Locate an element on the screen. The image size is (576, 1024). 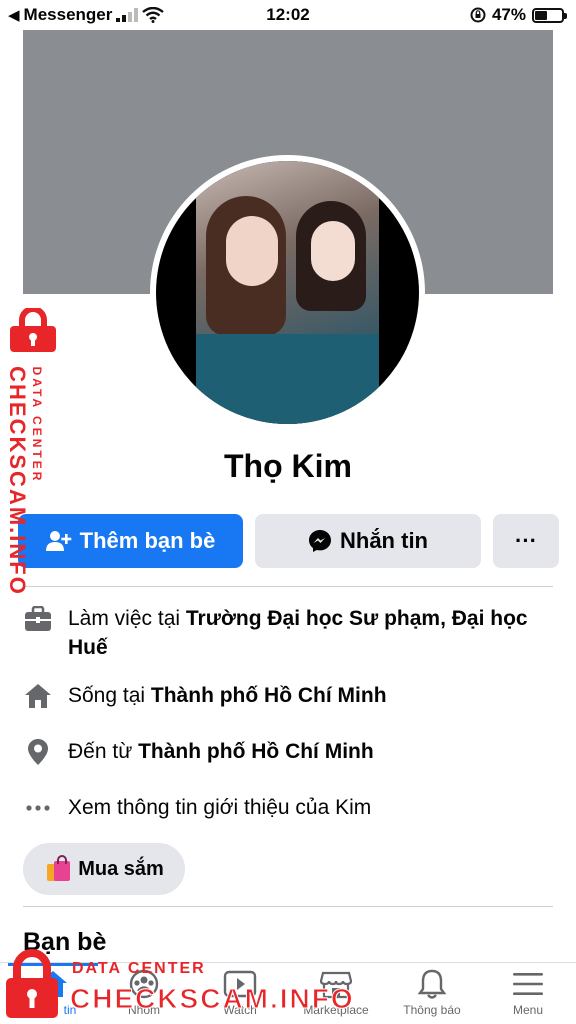
message-button: Nhắn tin is located at coordinates (368, 541).